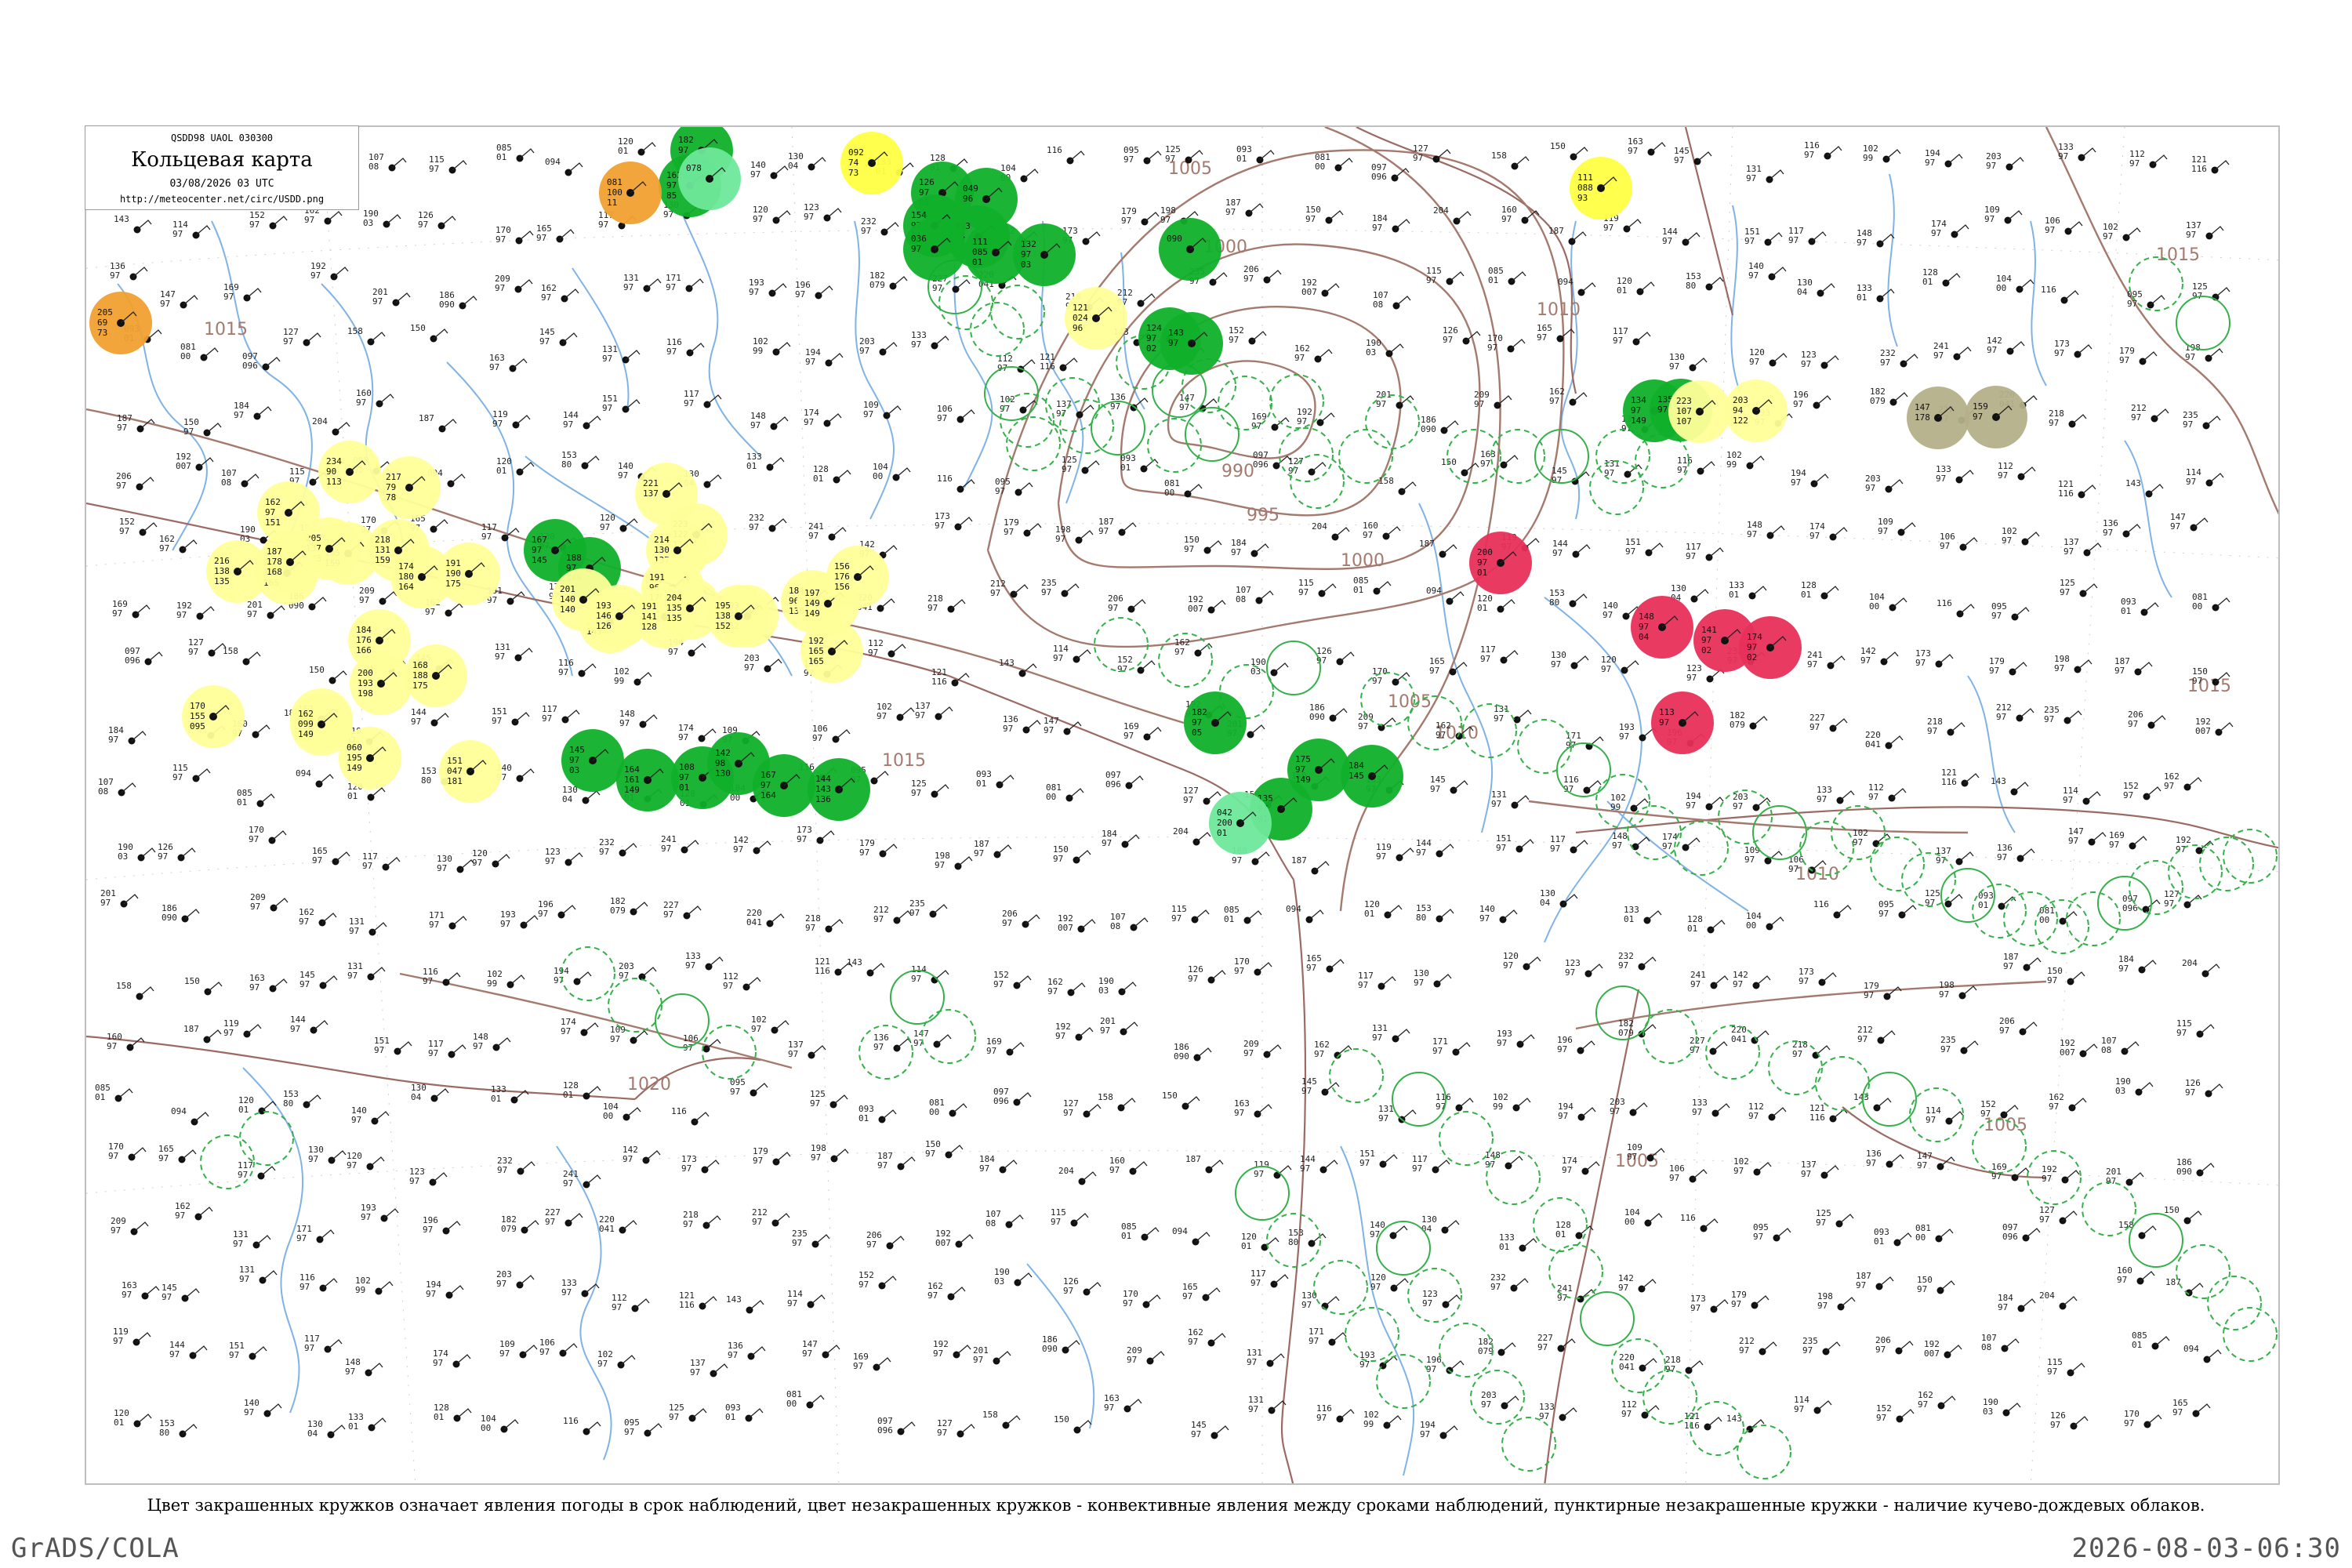 The image size is (2352, 1568). Describe the element at coordinates (510, 1094) in the screenshot. I see `station-plot: 13301` at that location.